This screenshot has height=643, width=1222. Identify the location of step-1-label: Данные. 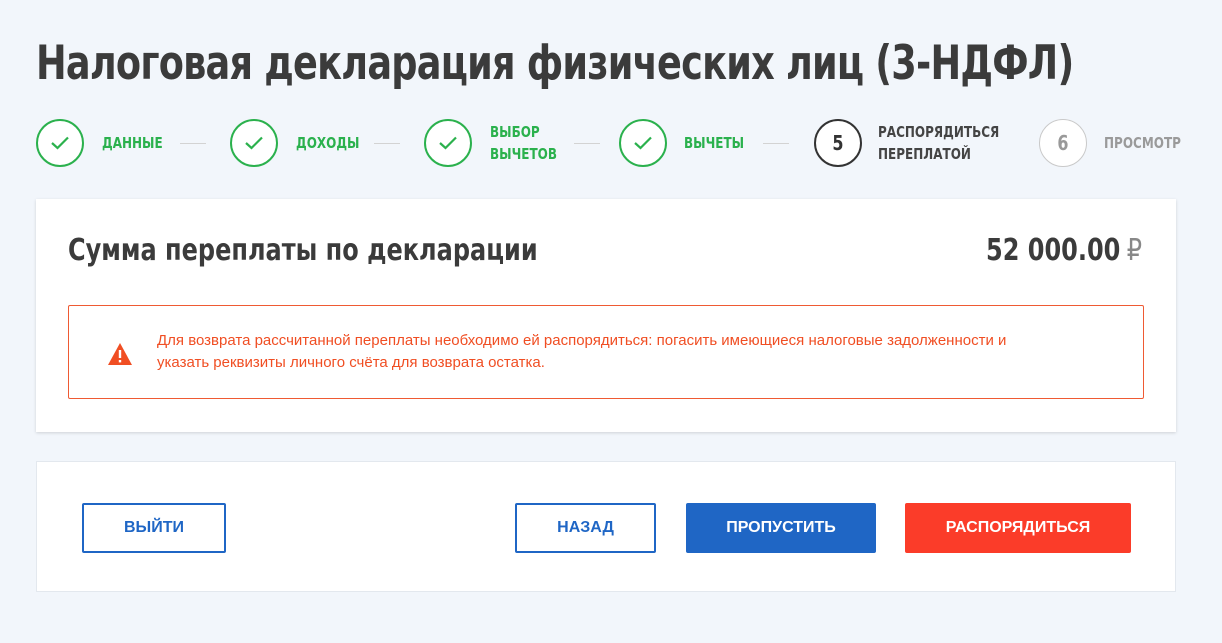
(132, 143).